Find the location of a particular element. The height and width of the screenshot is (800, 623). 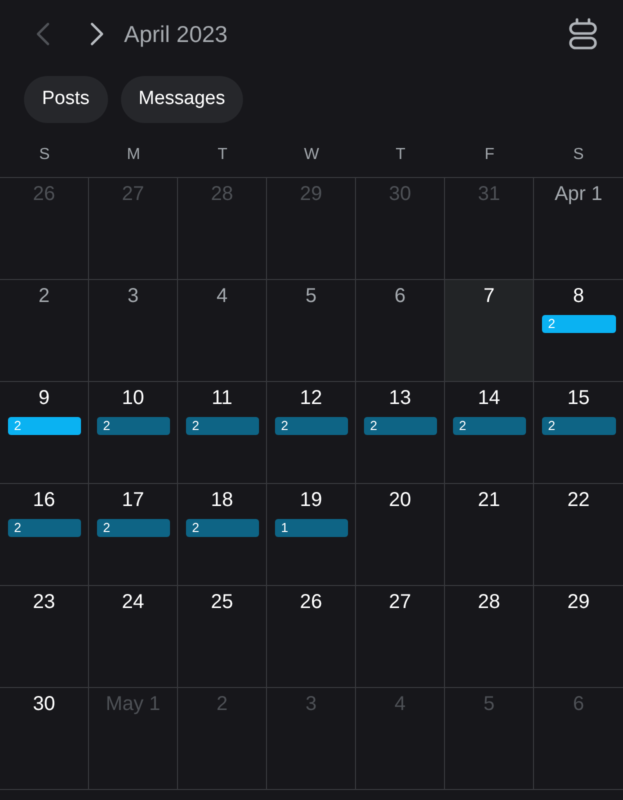

event-count-bar: 1 is located at coordinates (311, 528).